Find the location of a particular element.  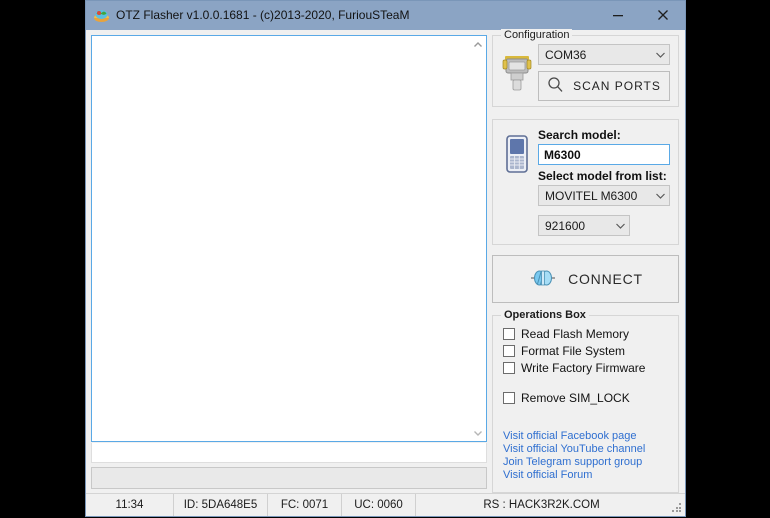

resize-grip is located at coordinates (677, 508).